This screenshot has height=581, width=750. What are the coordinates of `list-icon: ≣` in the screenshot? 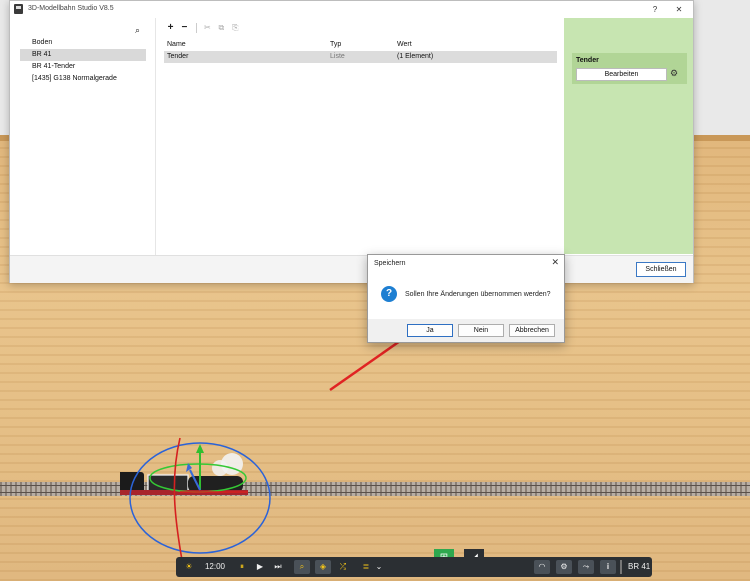 It's located at (366, 567).